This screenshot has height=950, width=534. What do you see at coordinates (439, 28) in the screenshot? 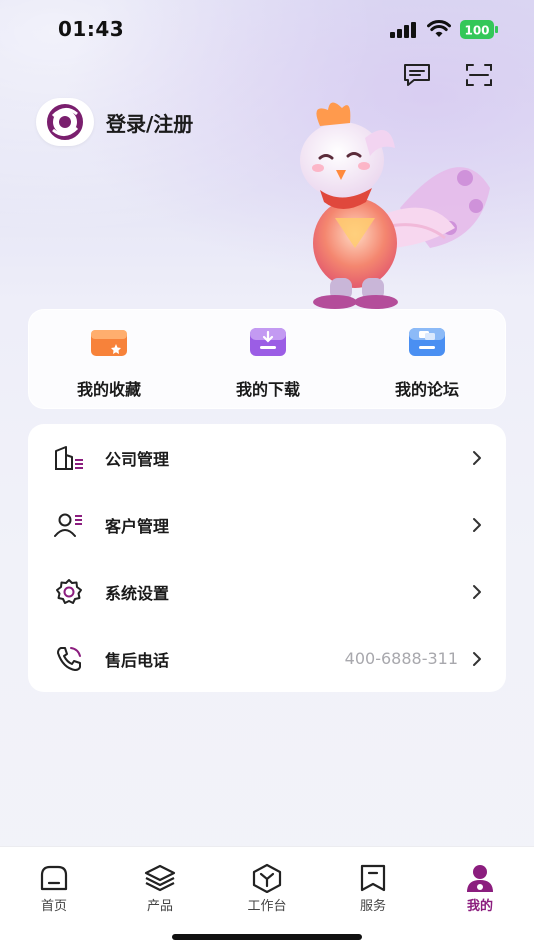
I see `wifi-icon` at bounding box center [439, 28].